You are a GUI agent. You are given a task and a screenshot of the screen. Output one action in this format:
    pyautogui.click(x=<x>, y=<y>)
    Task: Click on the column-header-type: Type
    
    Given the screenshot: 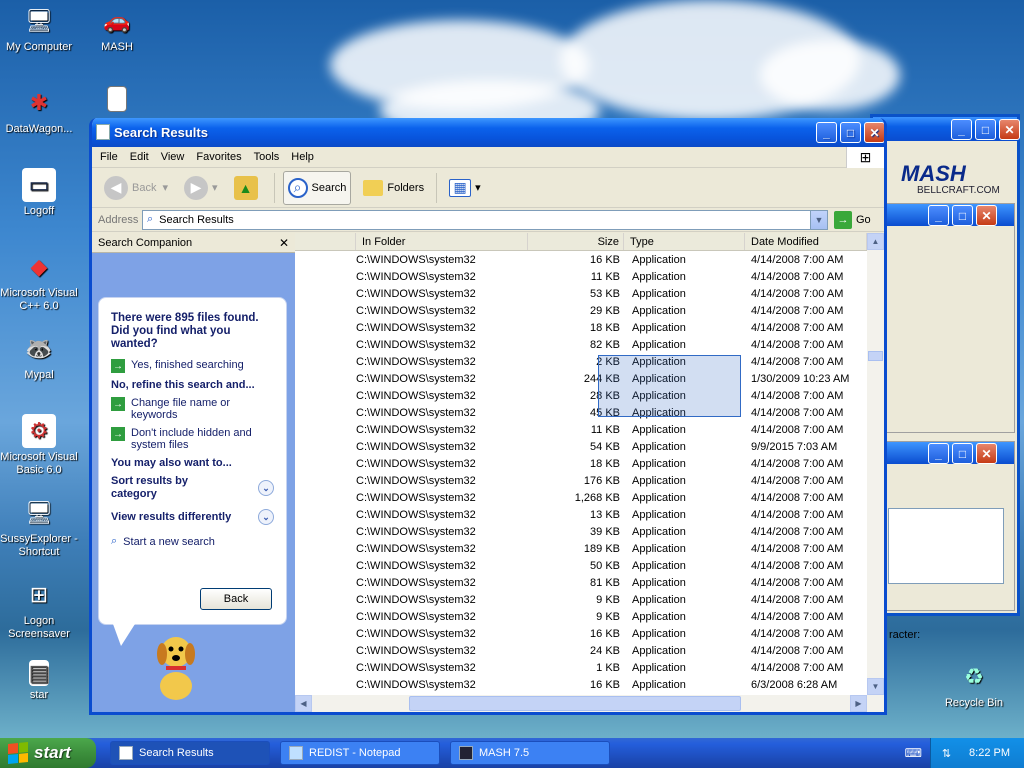 What is the action you would take?
    pyautogui.click(x=684, y=241)
    